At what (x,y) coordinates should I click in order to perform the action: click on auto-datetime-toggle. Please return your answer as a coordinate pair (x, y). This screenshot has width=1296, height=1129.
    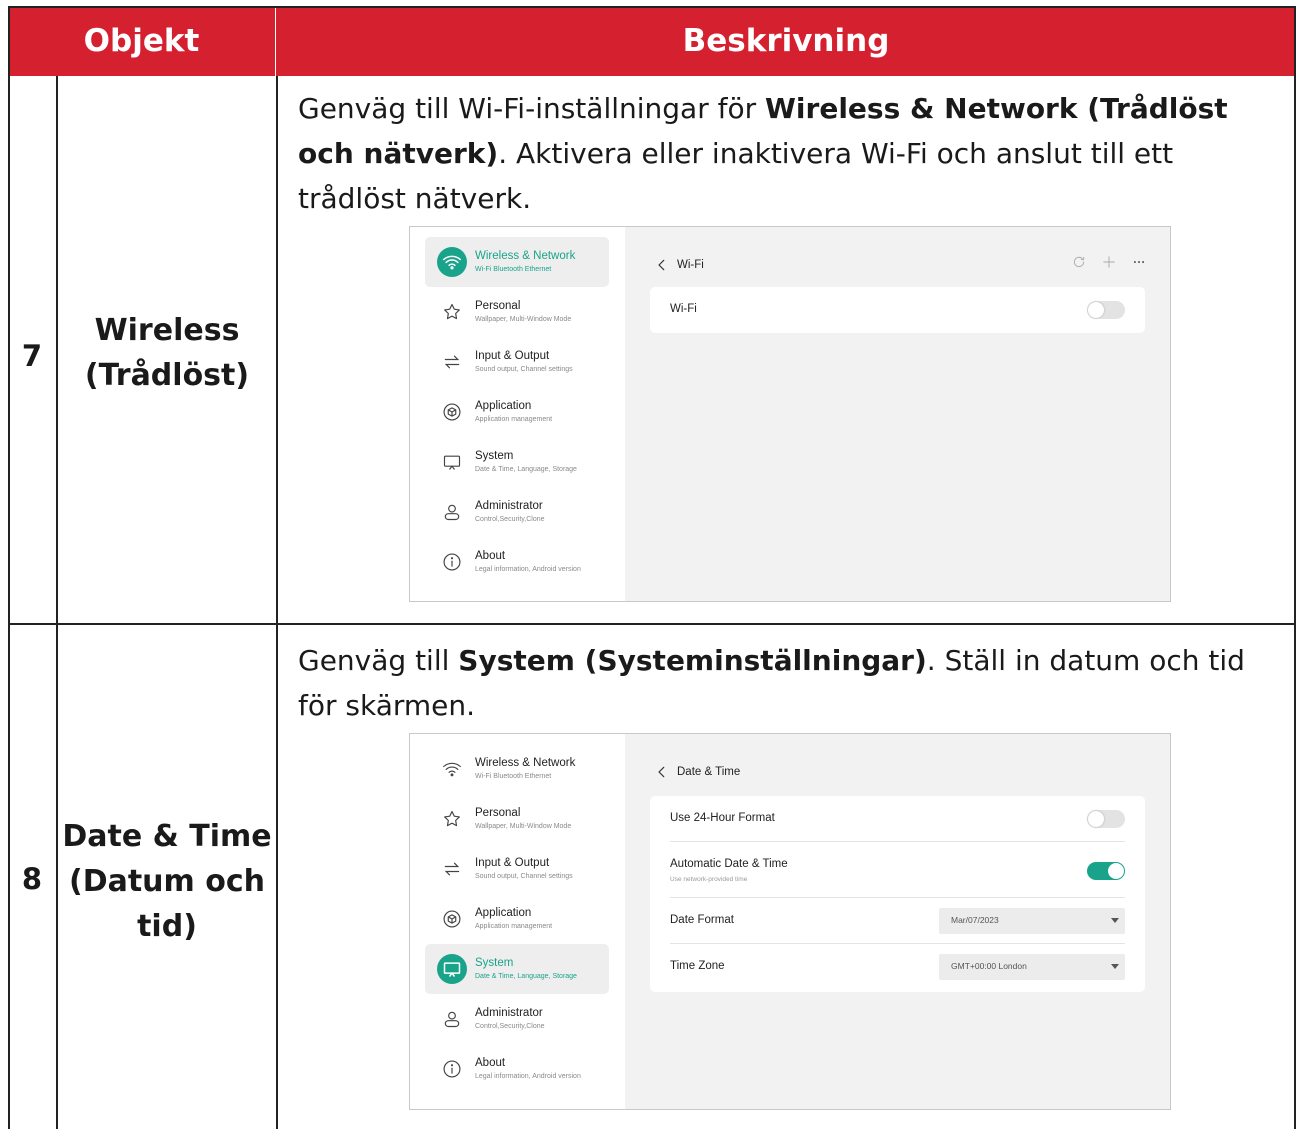
    Looking at the image, I should click on (1106, 871).